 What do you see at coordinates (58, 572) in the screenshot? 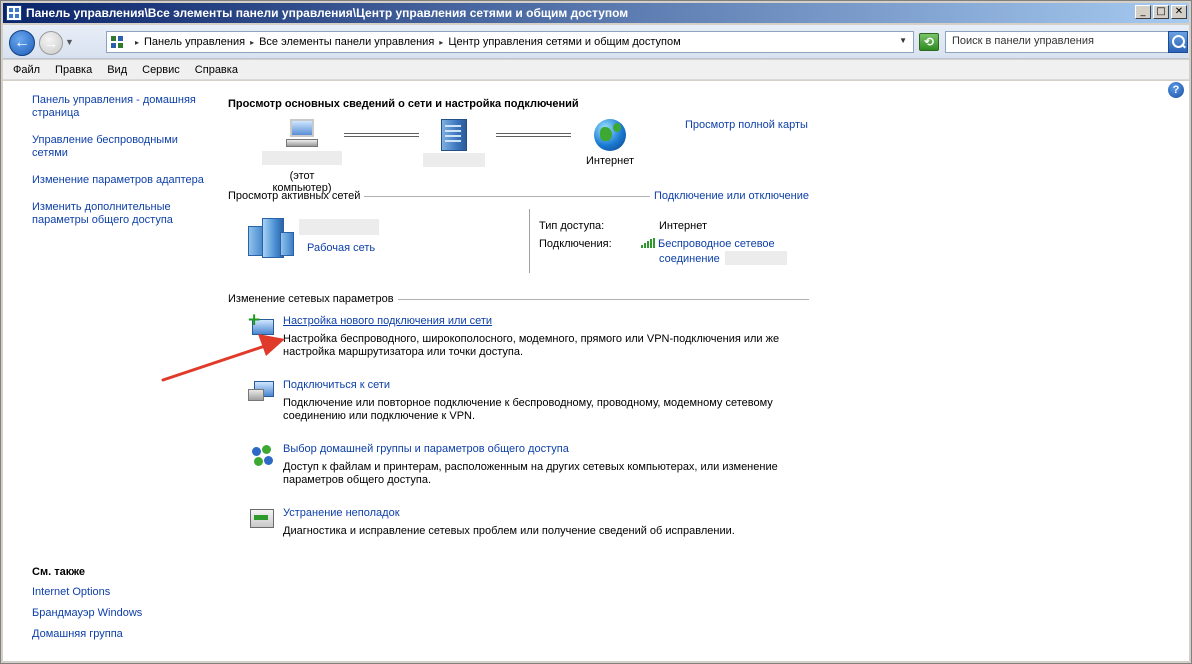
I see `see-also-title: См. также` at bounding box center [58, 572].